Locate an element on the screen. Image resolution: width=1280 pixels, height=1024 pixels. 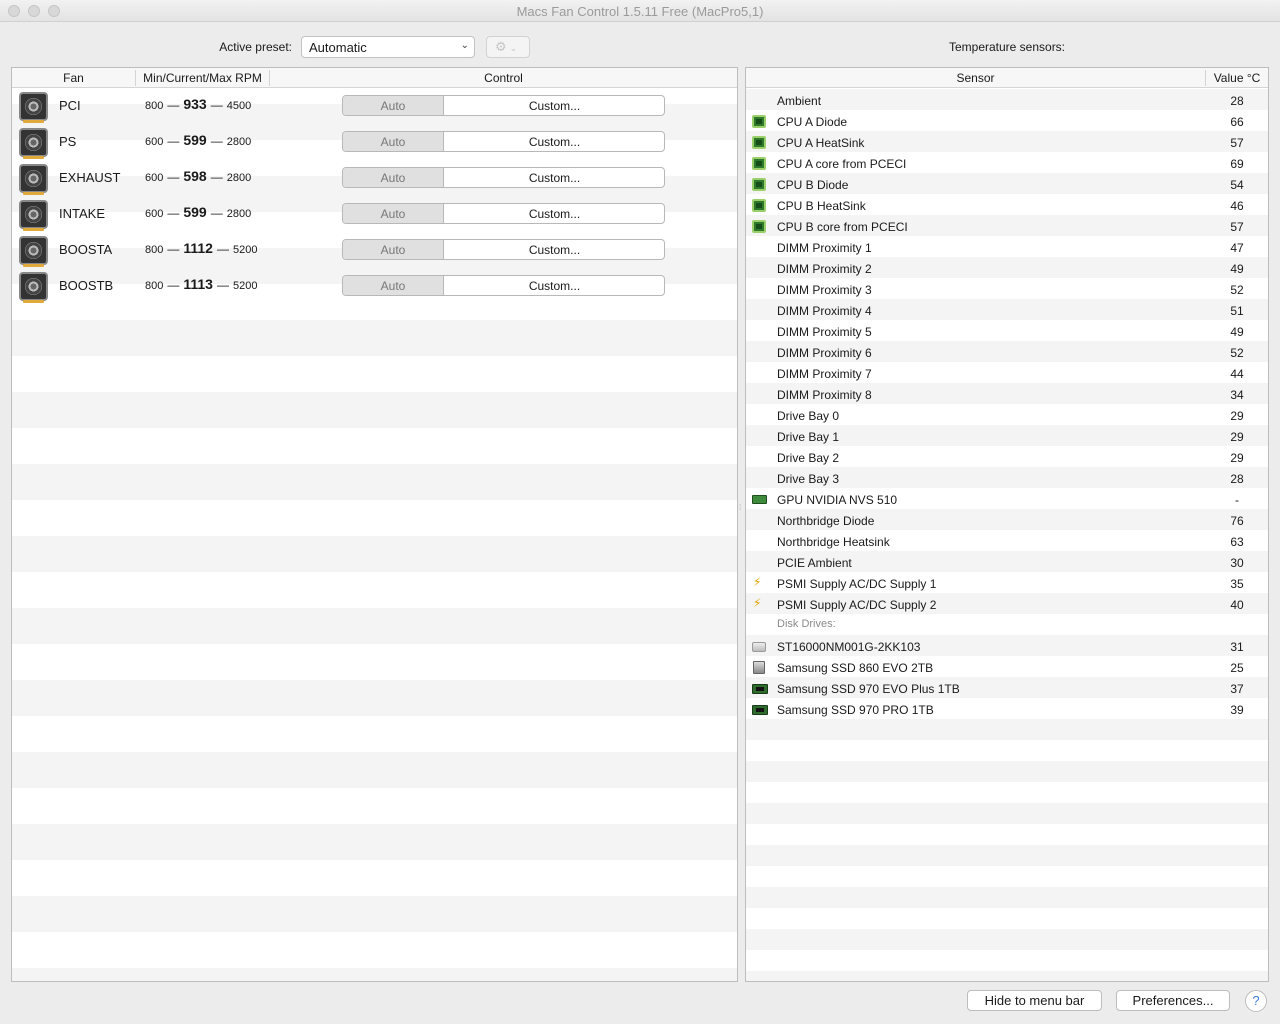
fan-name: EXHAUST is located at coordinates (90, 177).